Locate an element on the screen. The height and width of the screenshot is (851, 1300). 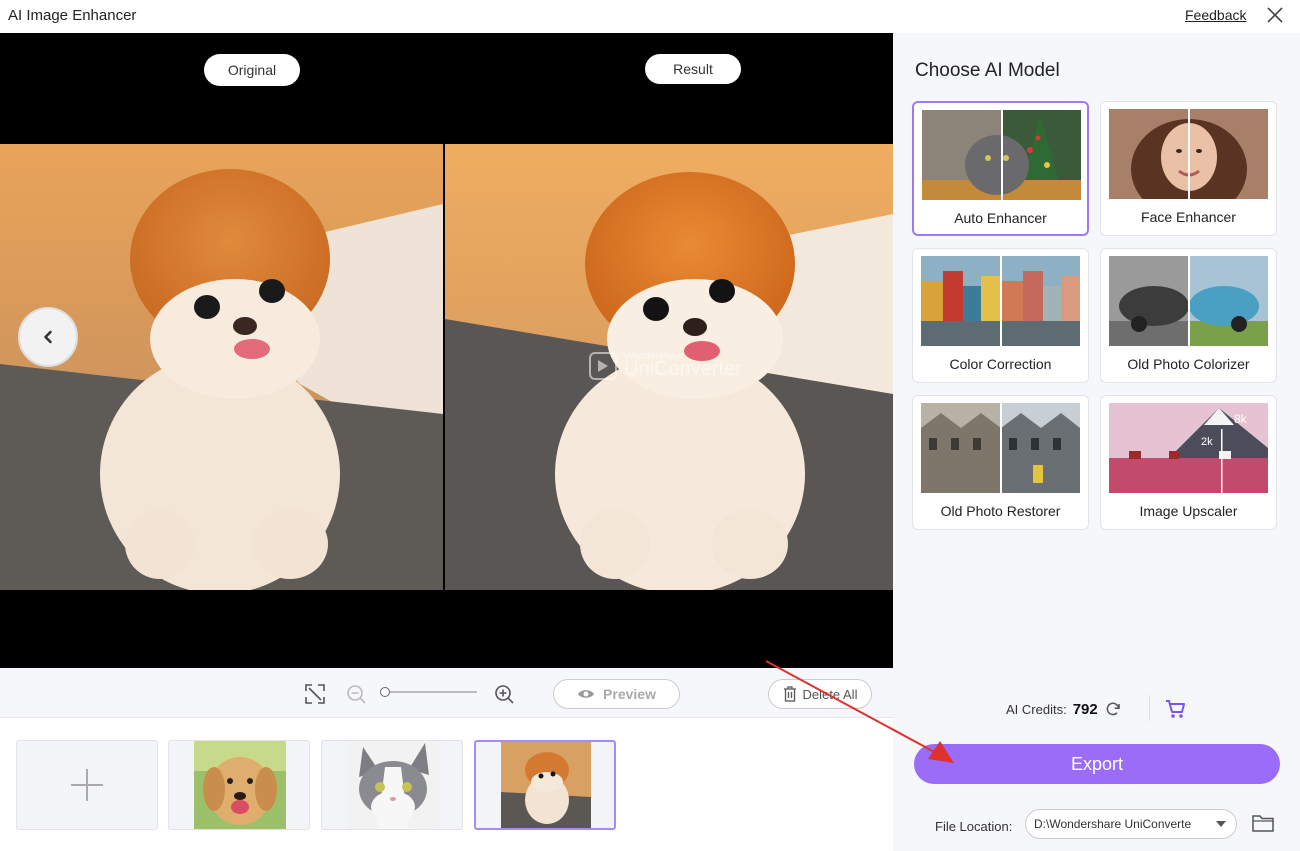
zoom-slider-track is located at coordinates (431, 692).